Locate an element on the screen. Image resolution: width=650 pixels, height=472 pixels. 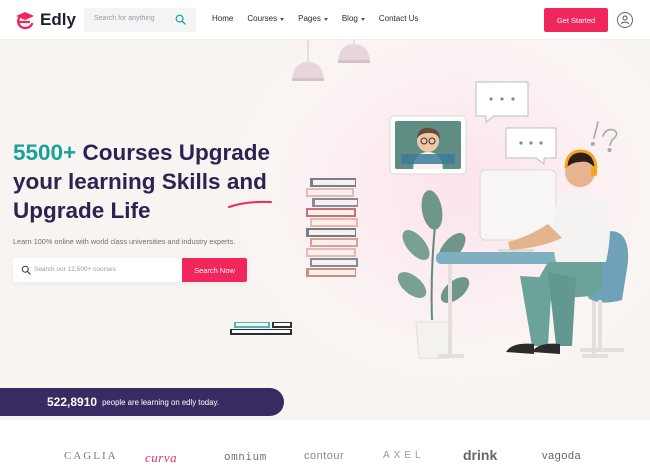
nav-pages: Pages is located at coordinates (313, 18).